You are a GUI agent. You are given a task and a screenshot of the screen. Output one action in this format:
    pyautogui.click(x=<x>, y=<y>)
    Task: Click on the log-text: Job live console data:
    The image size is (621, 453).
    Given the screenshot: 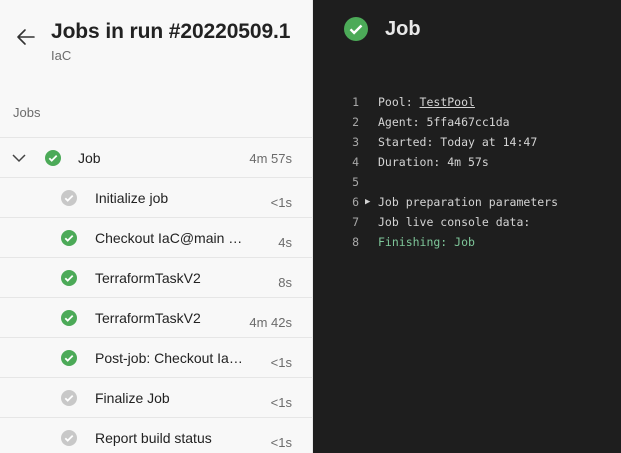 What is the action you would take?
    pyautogui.click(x=454, y=222)
    